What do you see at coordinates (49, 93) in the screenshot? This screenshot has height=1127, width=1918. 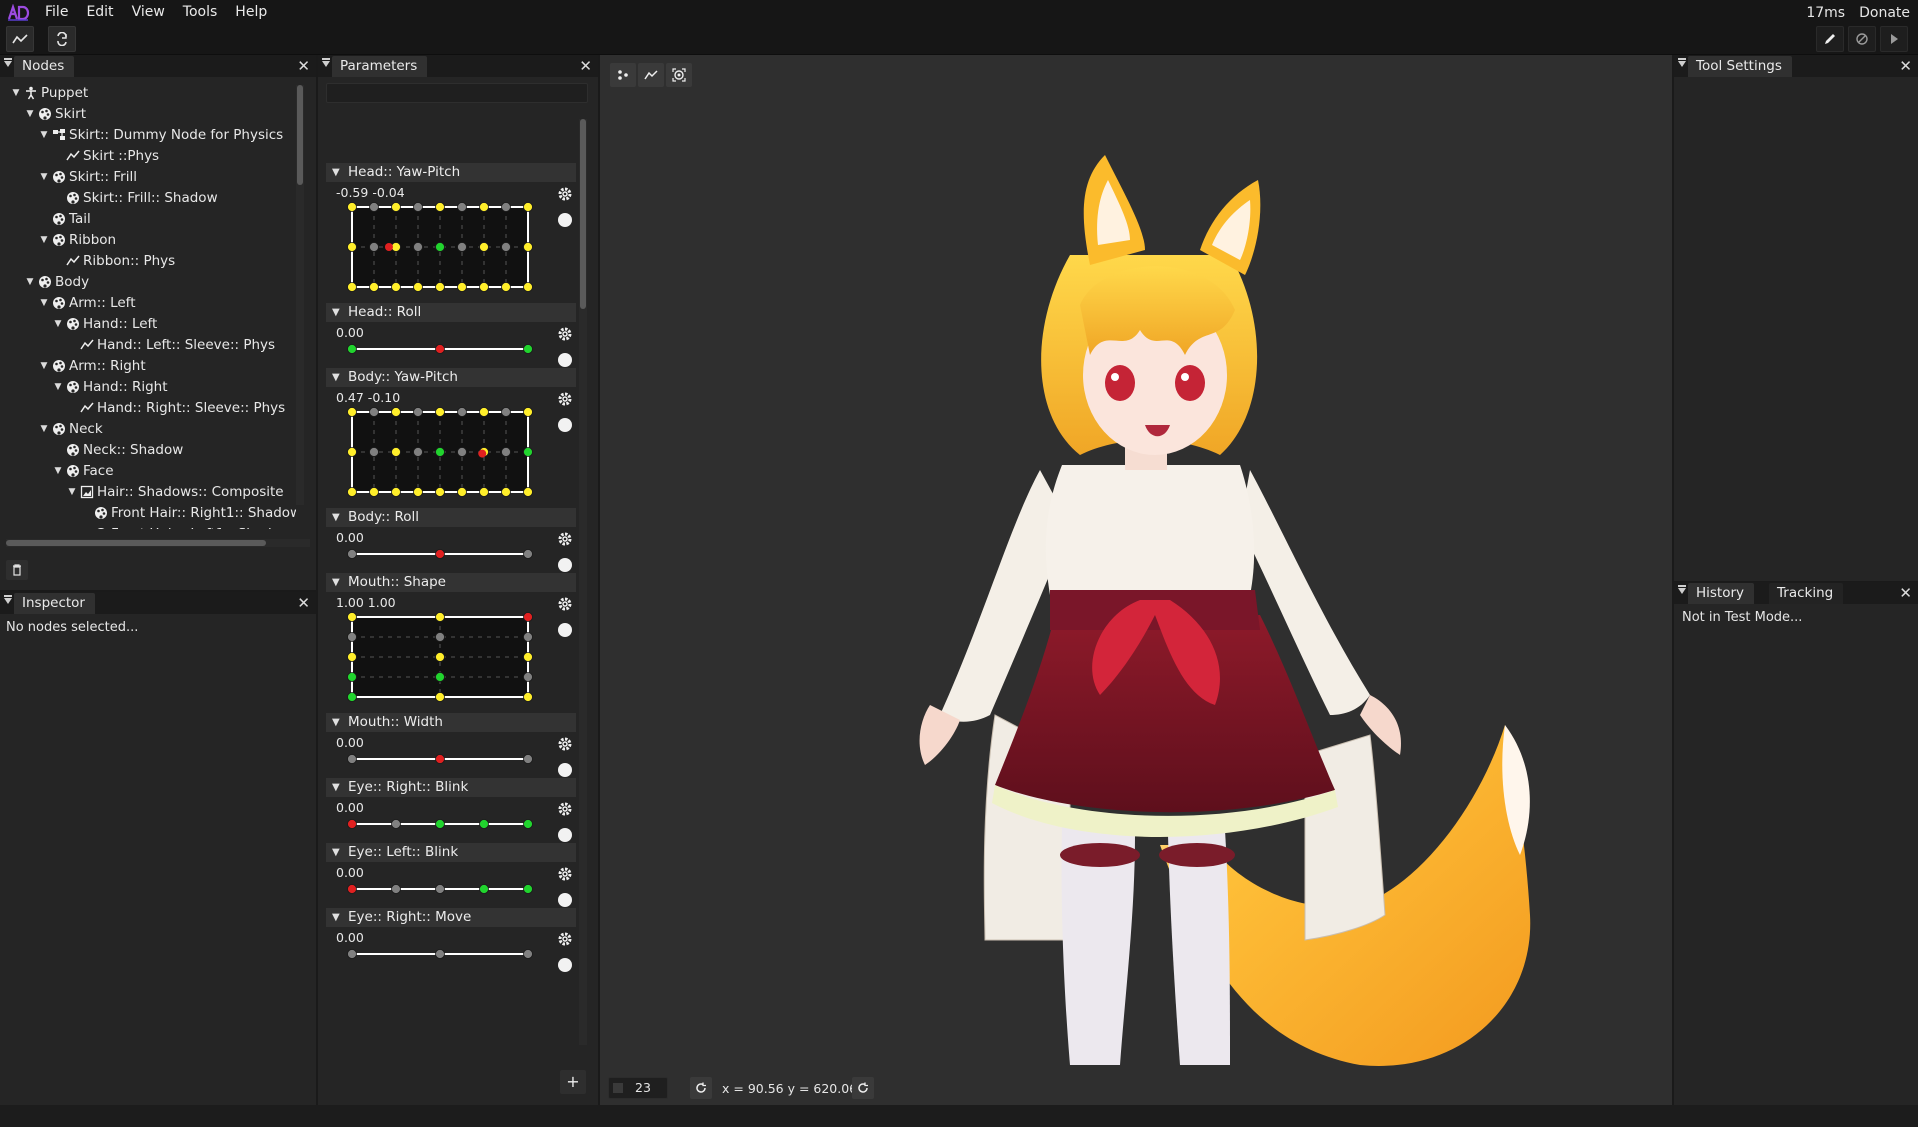 I see `tree-node: ▼ Puppet` at bounding box center [49, 93].